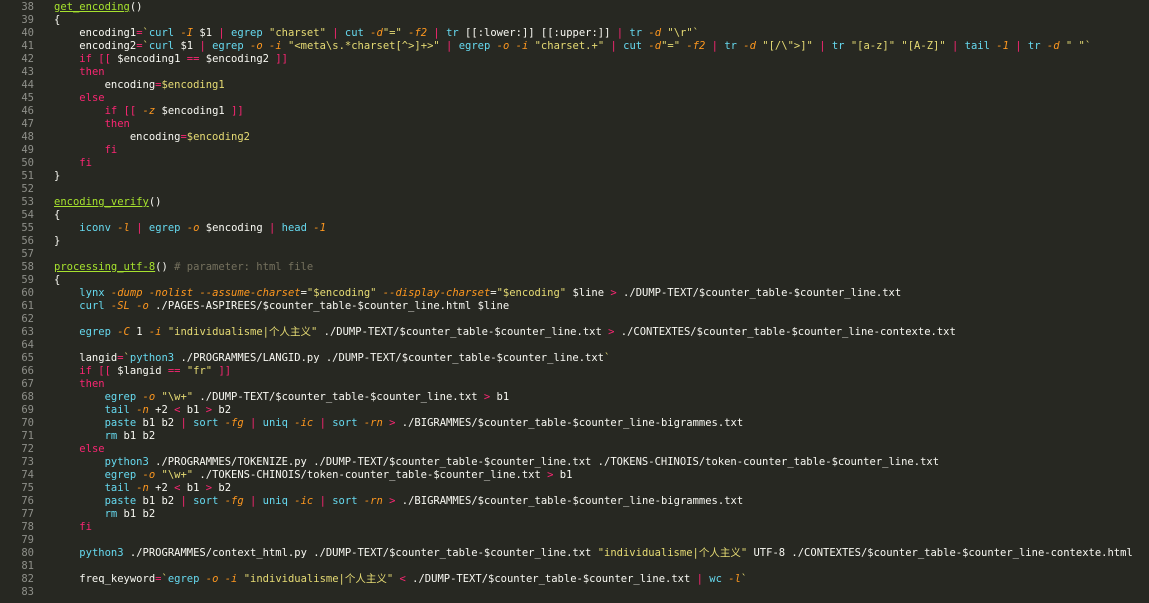 The height and width of the screenshot is (603, 1149). What do you see at coordinates (57, 176) in the screenshot?
I see `code-text: }` at bounding box center [57, 176].